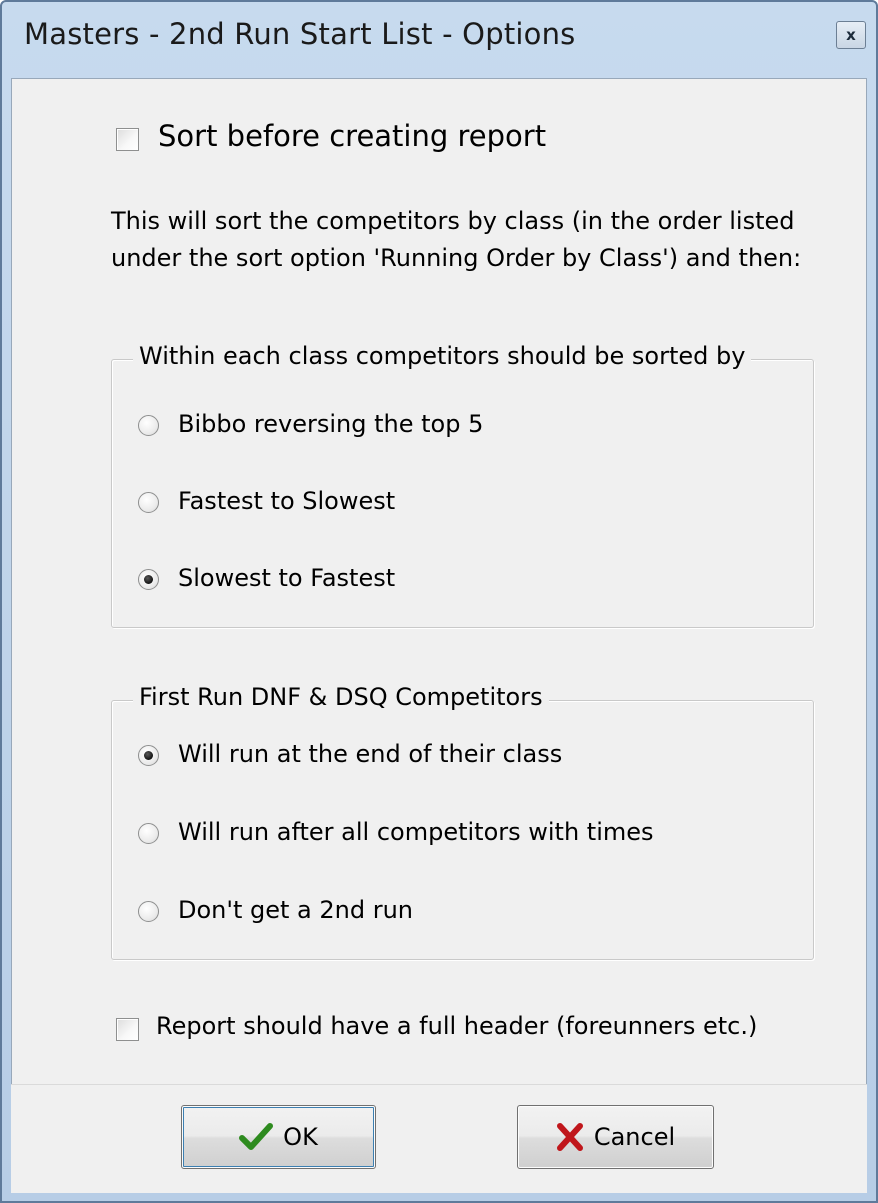  I want to click on dnf-dsq-group-title: First Run DNF & DSQ Competitors, so click(341, 697).